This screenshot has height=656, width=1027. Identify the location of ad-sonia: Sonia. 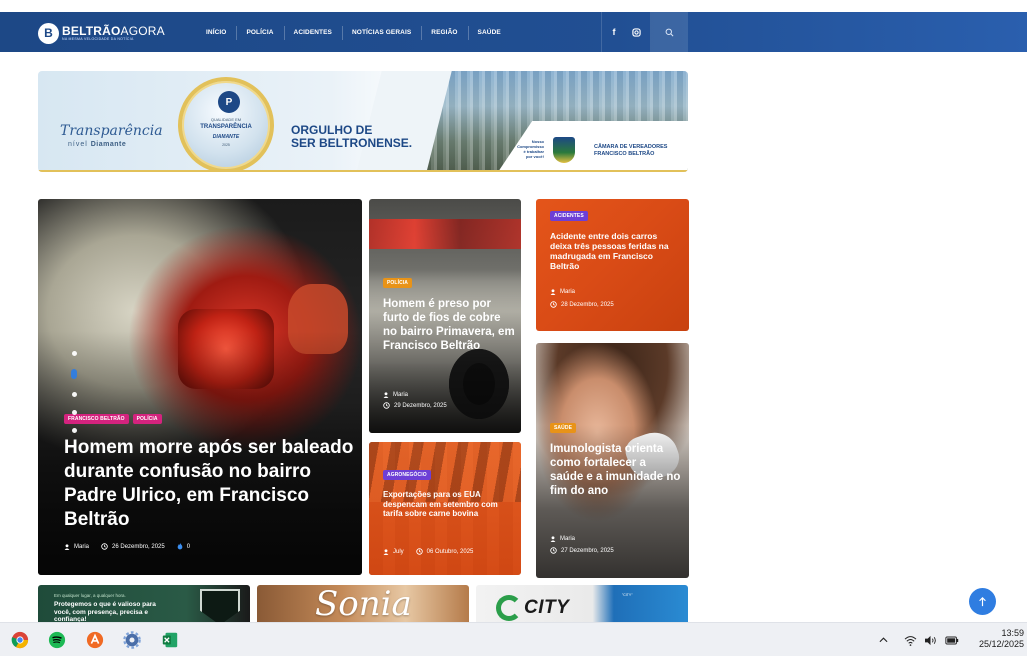
(363, 604).